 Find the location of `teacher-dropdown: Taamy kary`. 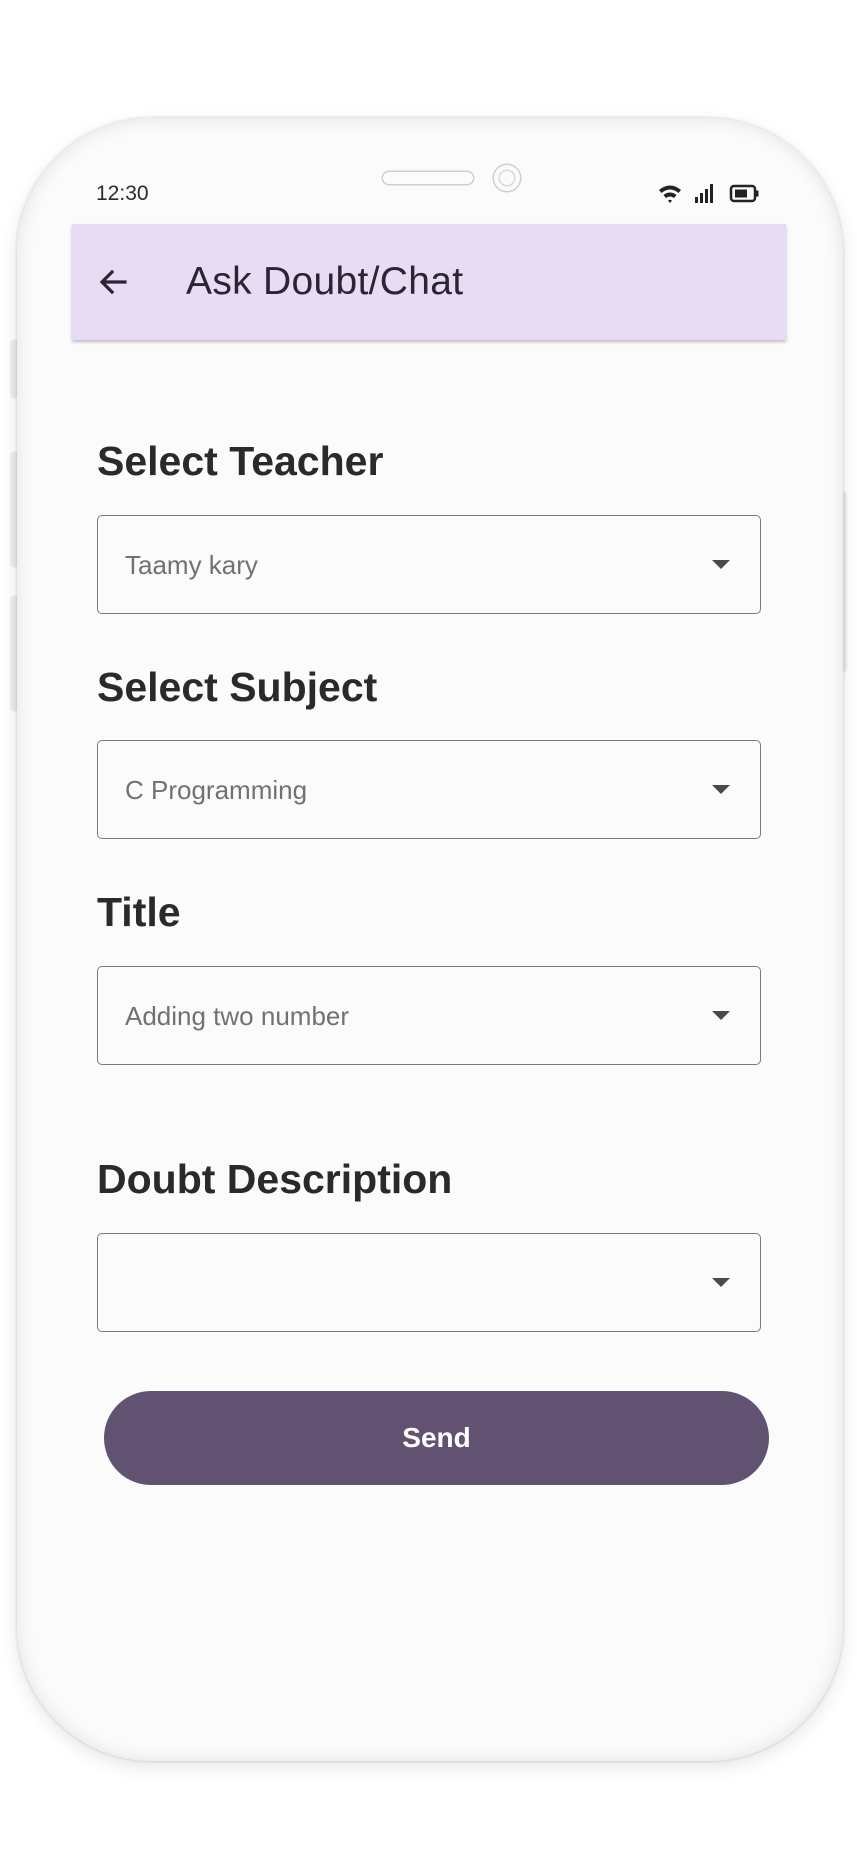

teacher-dropdown: Taamy kary is located at coordinates (429, 564).